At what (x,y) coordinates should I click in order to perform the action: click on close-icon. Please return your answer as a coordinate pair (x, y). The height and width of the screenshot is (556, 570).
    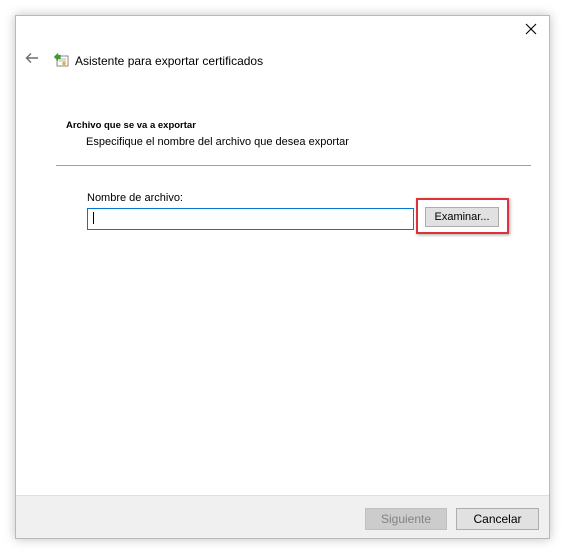
    Looking at the image, I should click on (531, 31).